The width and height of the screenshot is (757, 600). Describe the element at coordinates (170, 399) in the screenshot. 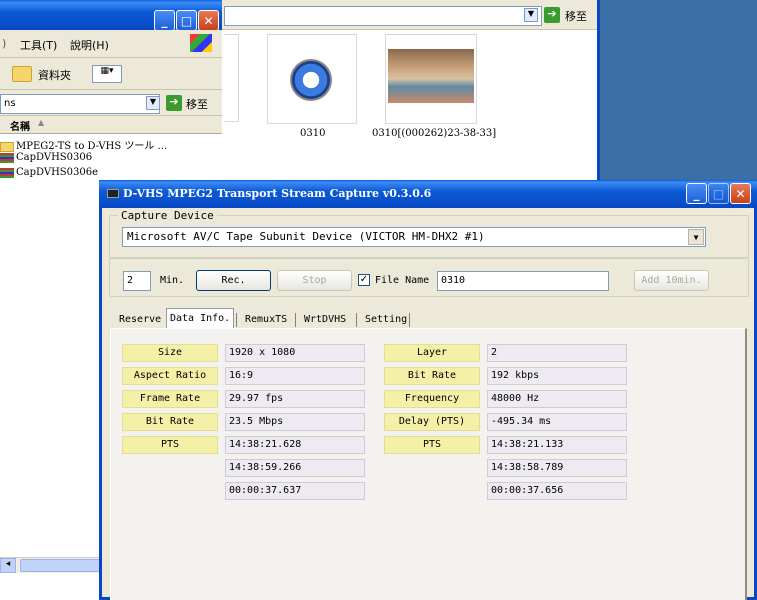

I see `frame-rate-label: Frame Rate` at that location.